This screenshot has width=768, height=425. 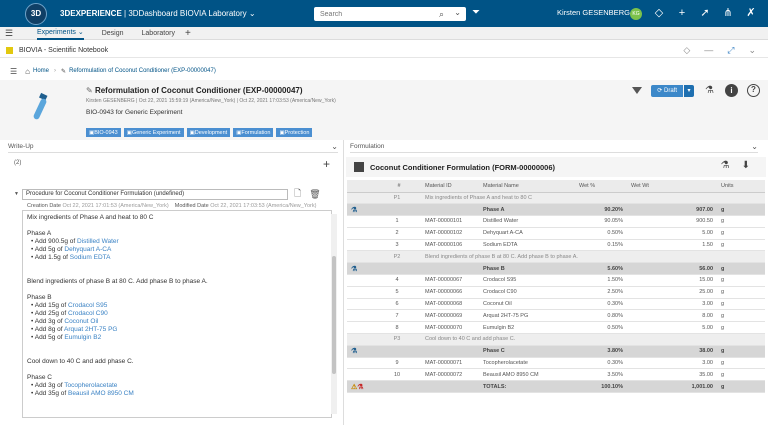 What do you see at coordinates (556, 351) in the screenshot?
I see `phase-row: ⚗ Phase C 3.80% 38.00 g` at bounding box center [556, 351].